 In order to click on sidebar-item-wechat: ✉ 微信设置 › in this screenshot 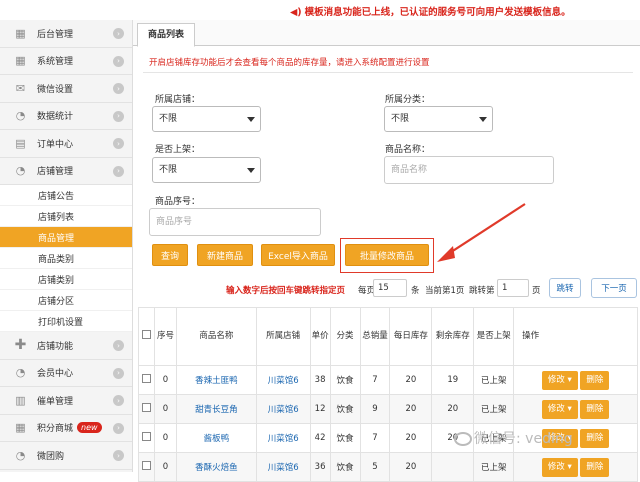, I will do `click(66, 89)`.